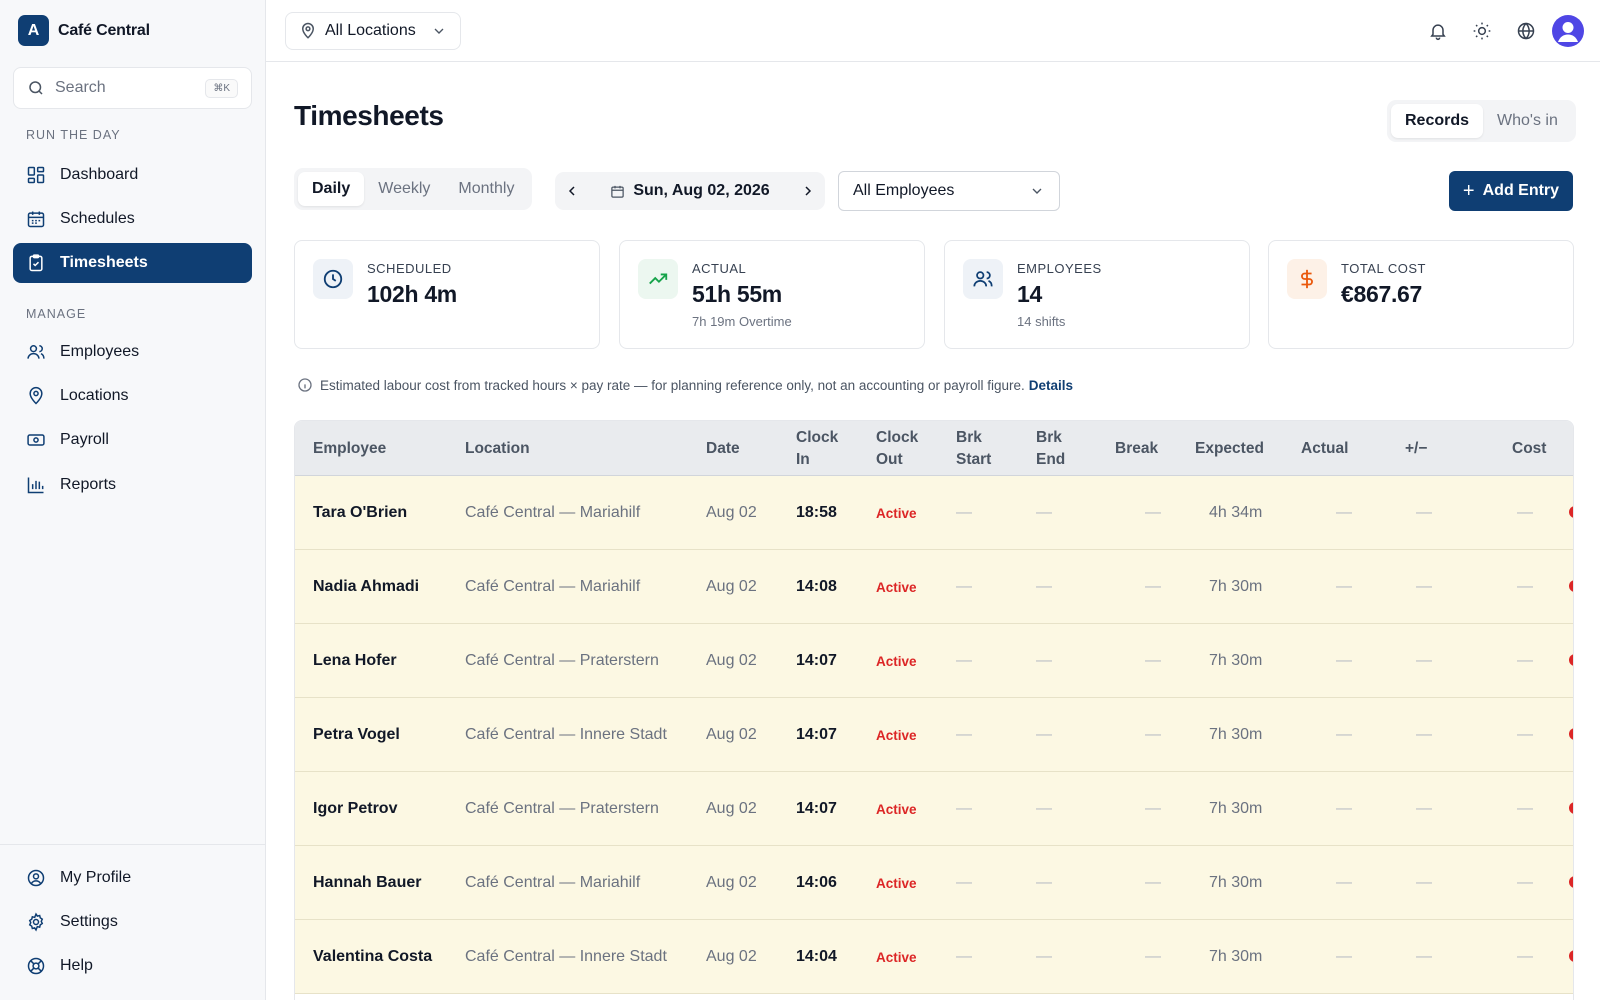 This screenshot has width=1600, height=1000. What do you see at coordinates (99, 174) in the screenshot?
I see `sidebar-item-label: Dashboard` at bounding box center [99, 174].